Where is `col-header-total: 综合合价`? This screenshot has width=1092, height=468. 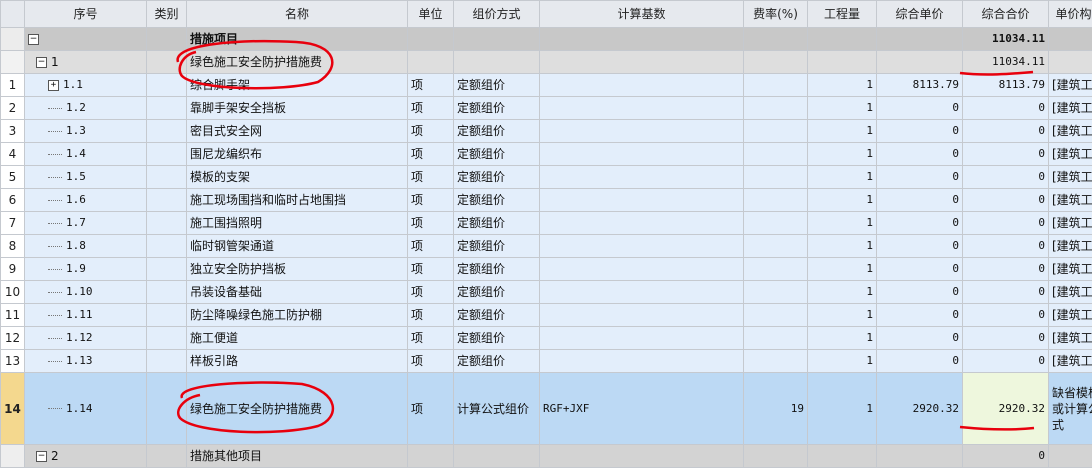
col-header-total: 综合合价 is located at coordinates (1006, 14).